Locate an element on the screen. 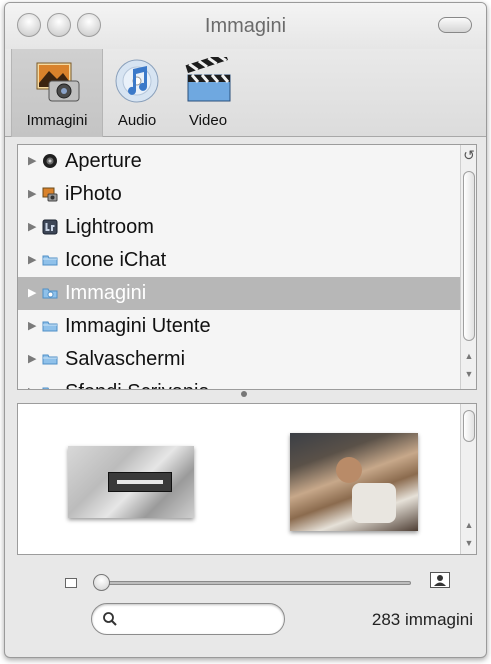 Image resolution: width=491 pixels, height=664 pixels. source-item-icone-ichat: ▶ Icone iChat is located at coordinates (240, 260).